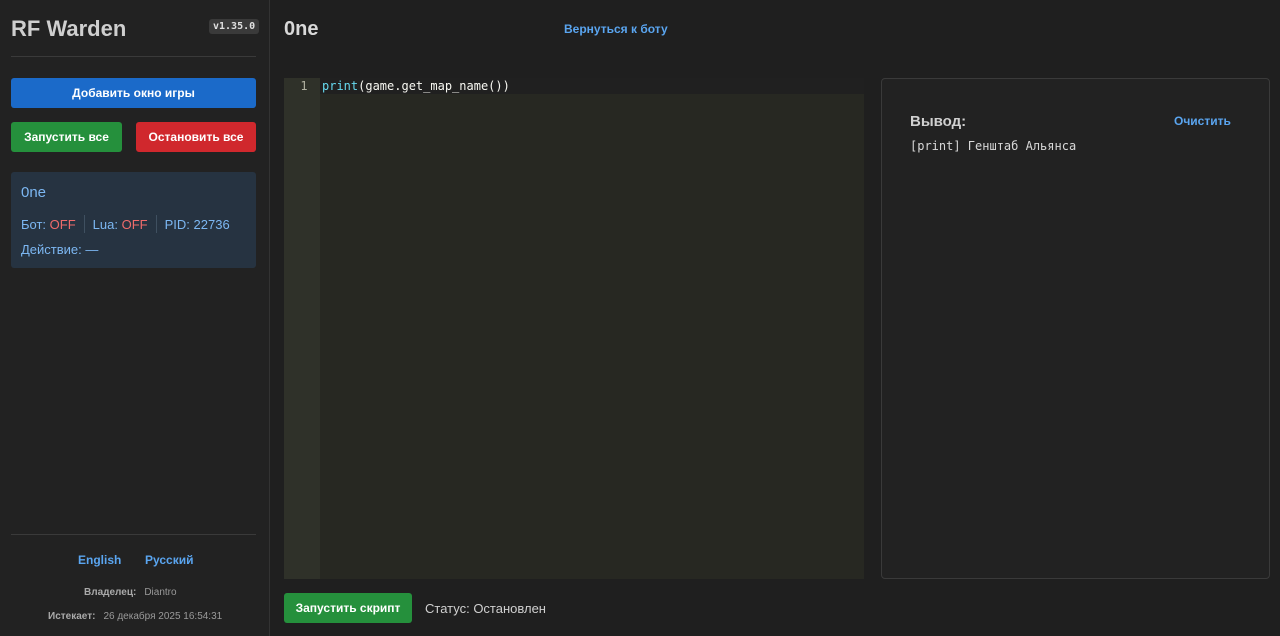  I want to click on page-title: 0ne, so click(301, 29).